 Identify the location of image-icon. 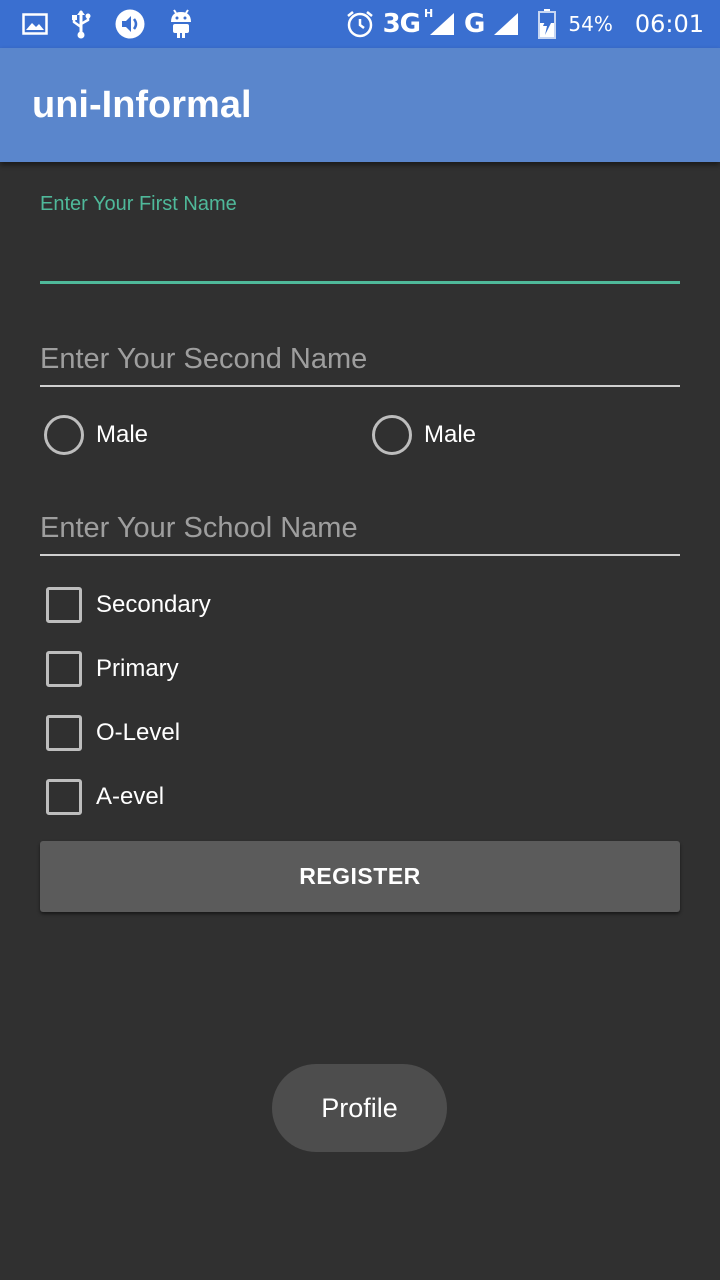
(35, 24).